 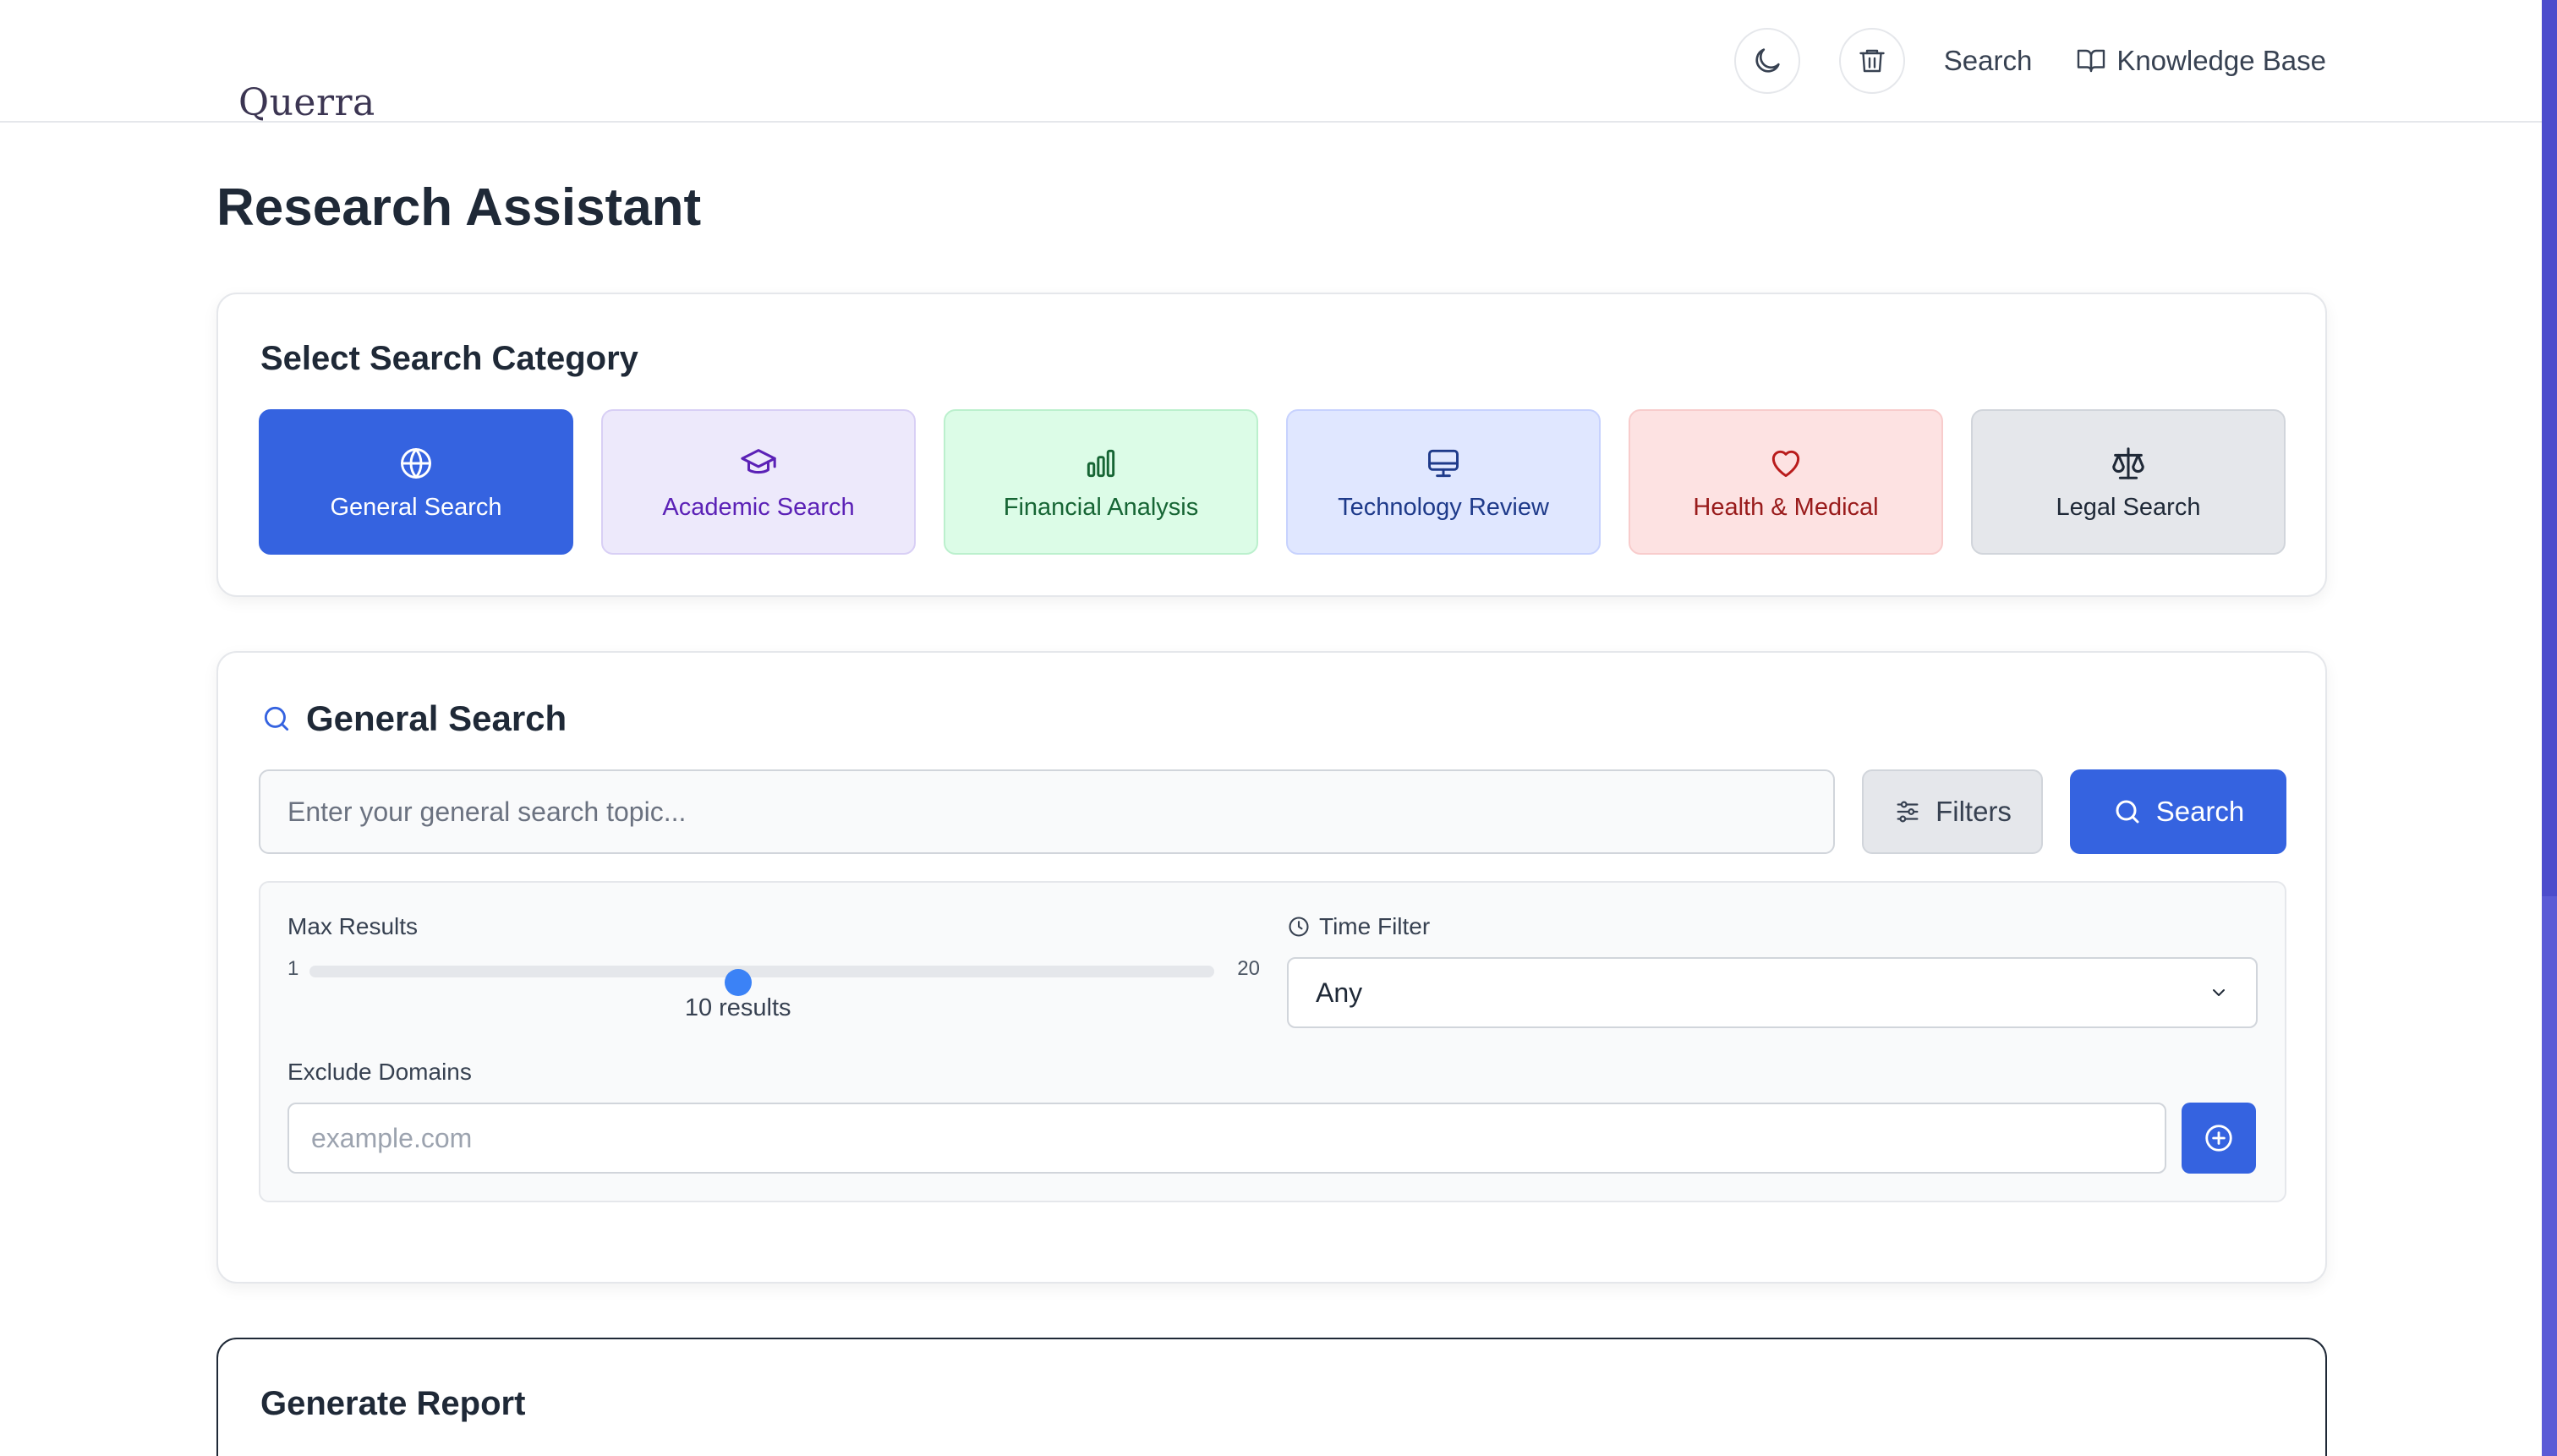 I want to click on nav-knowledge-base-link: Knowledge Base, so click(x=2201, y=61).